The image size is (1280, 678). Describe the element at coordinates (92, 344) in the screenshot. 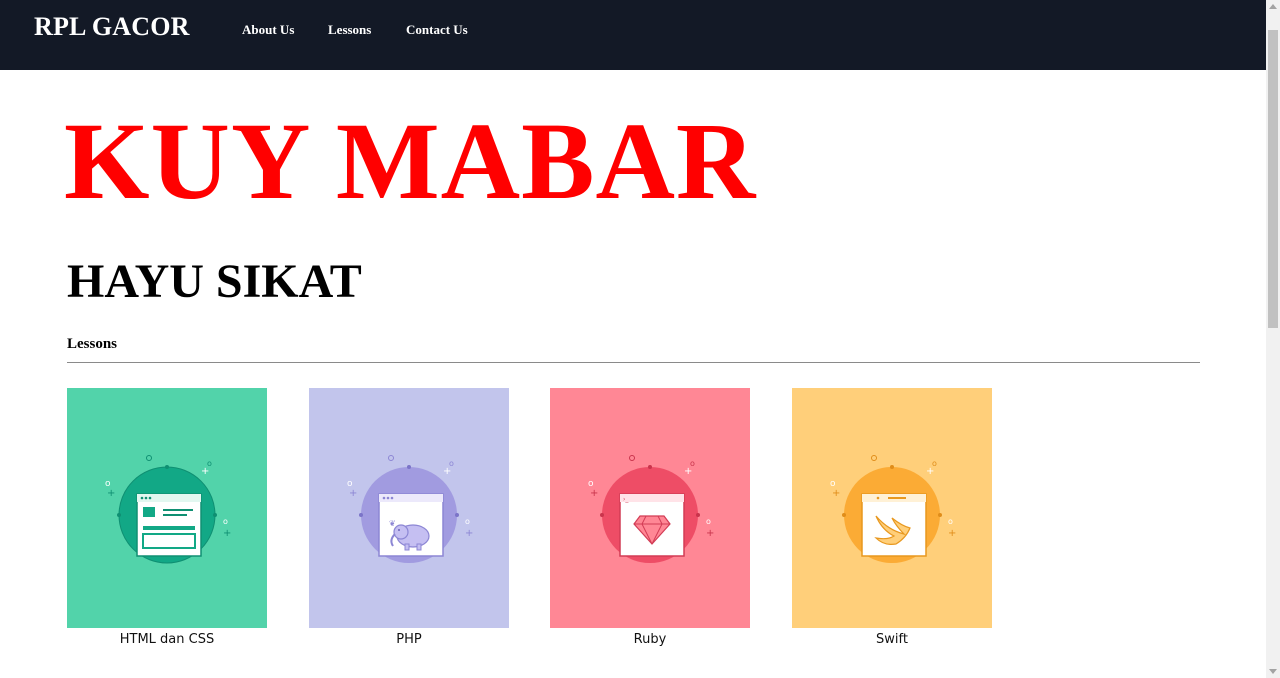

I see `lessons-section-title: Lessons` at that location.